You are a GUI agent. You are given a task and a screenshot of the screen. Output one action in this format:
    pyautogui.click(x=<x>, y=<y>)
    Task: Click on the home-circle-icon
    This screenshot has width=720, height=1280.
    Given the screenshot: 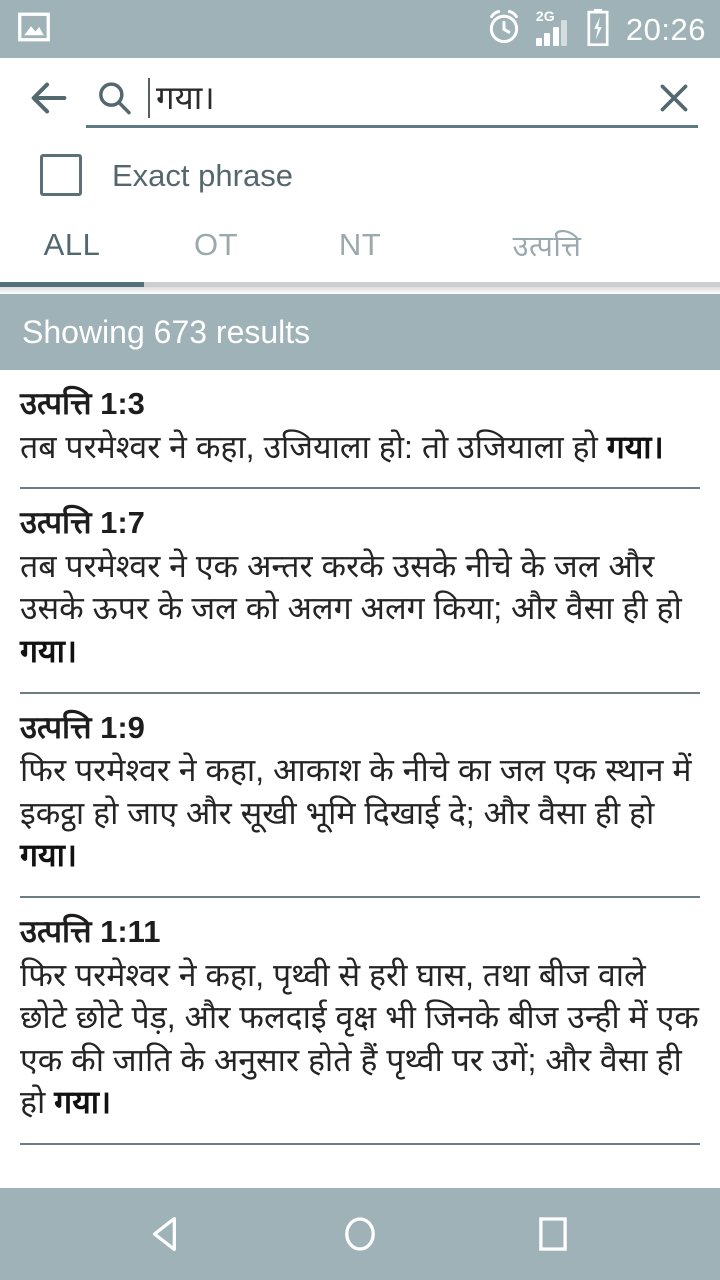 What is the action you would take?
    pyautogui.click(x=360, y=1234)
    